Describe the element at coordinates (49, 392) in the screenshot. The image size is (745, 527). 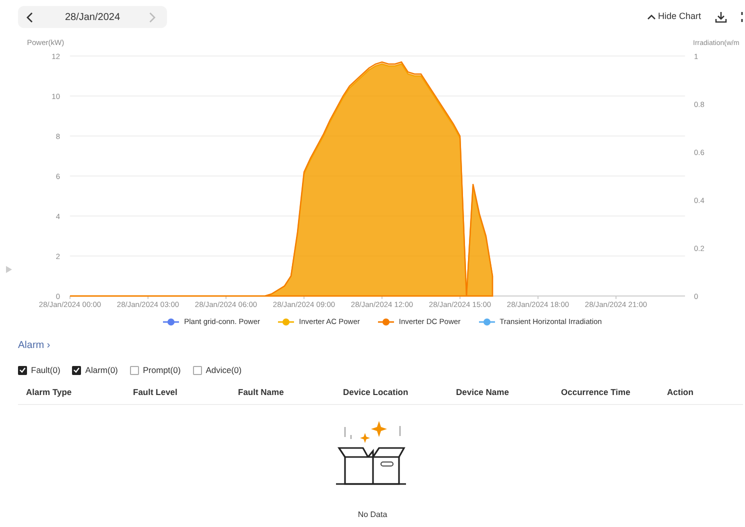
I see `column-header: Alarm Type` at that location.